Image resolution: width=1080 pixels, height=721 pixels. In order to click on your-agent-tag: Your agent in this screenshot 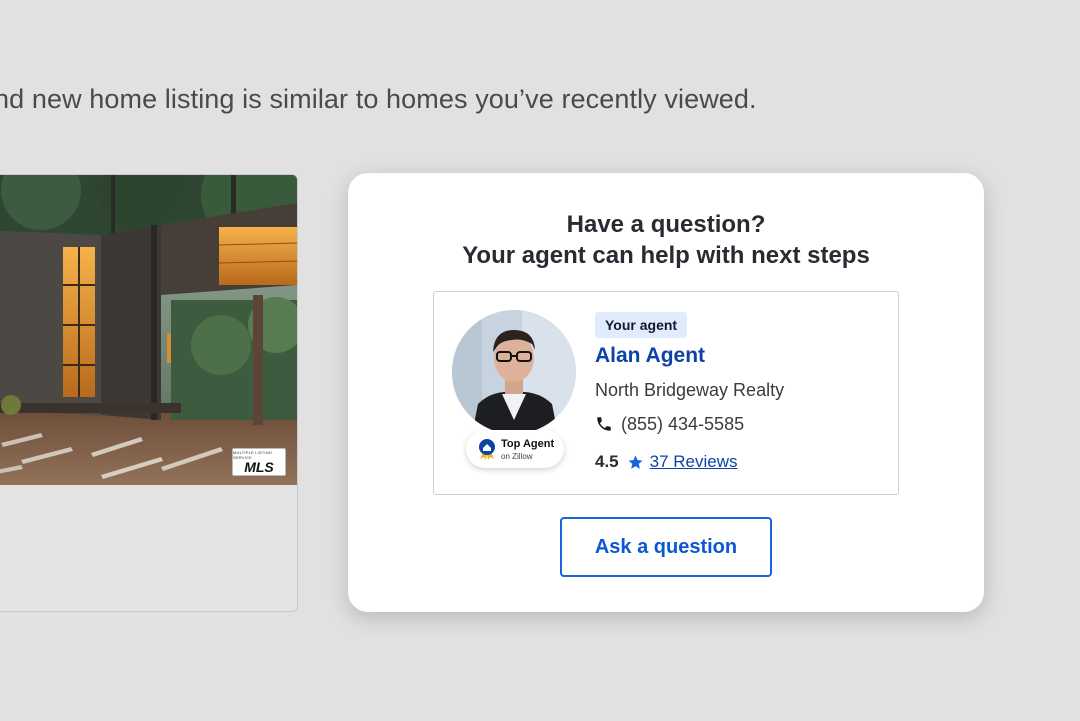, I will do `click(641, 325)`.